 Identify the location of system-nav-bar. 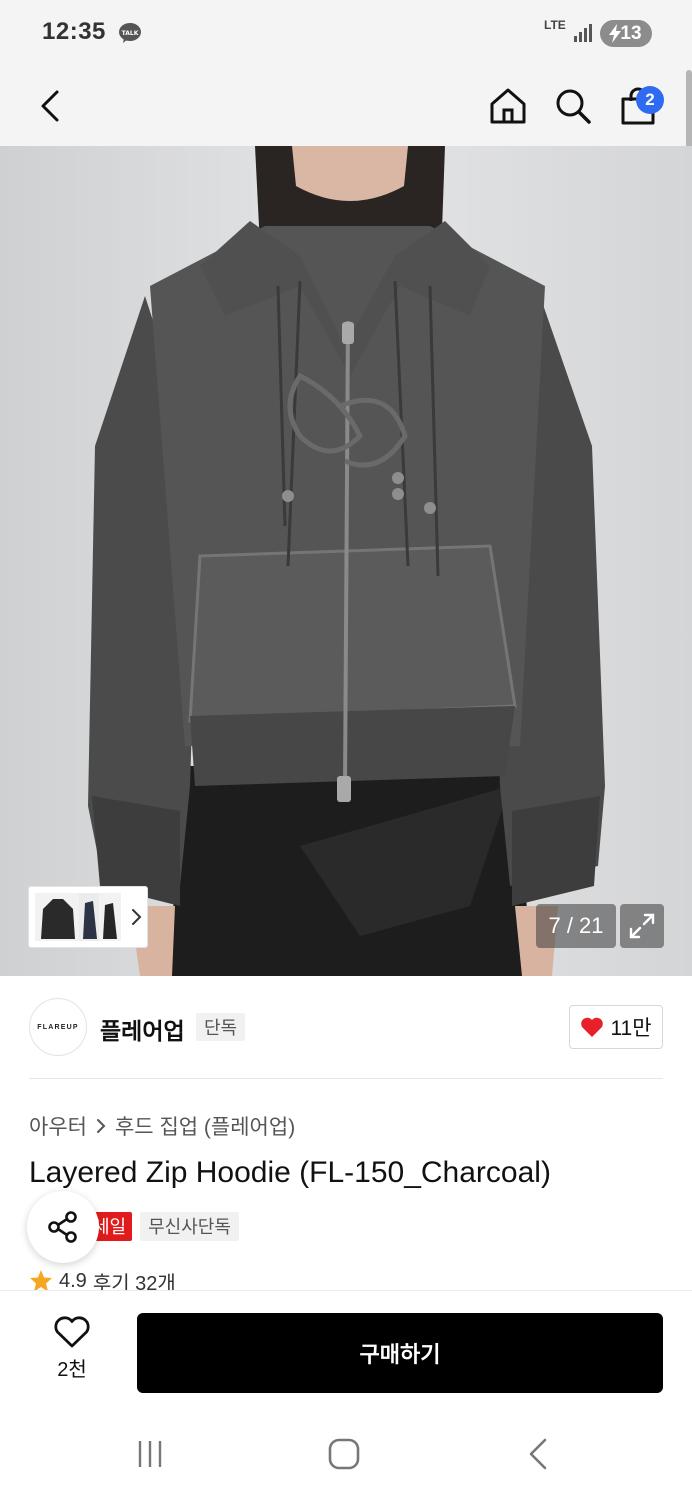
(346, 1452).